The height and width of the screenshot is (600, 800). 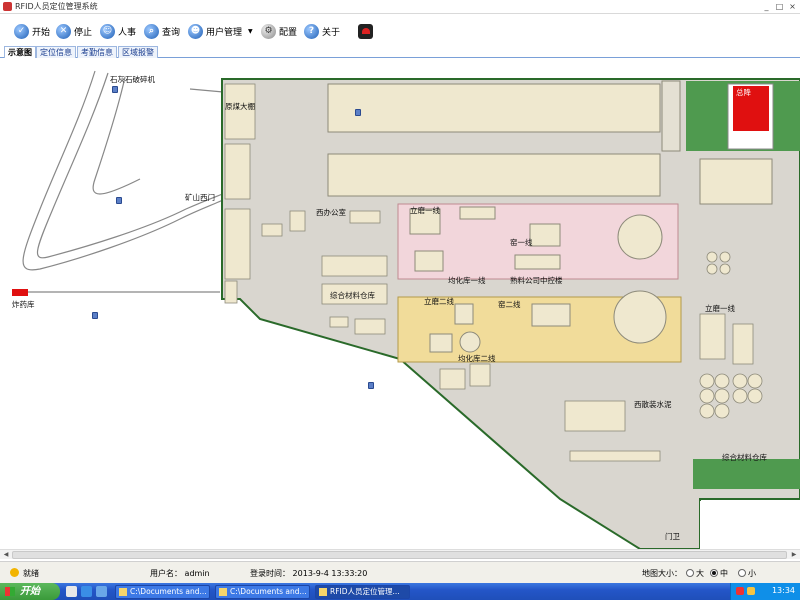 I want to click on label-coal-shed: 原煤大棚, so click(x=240, y=106).